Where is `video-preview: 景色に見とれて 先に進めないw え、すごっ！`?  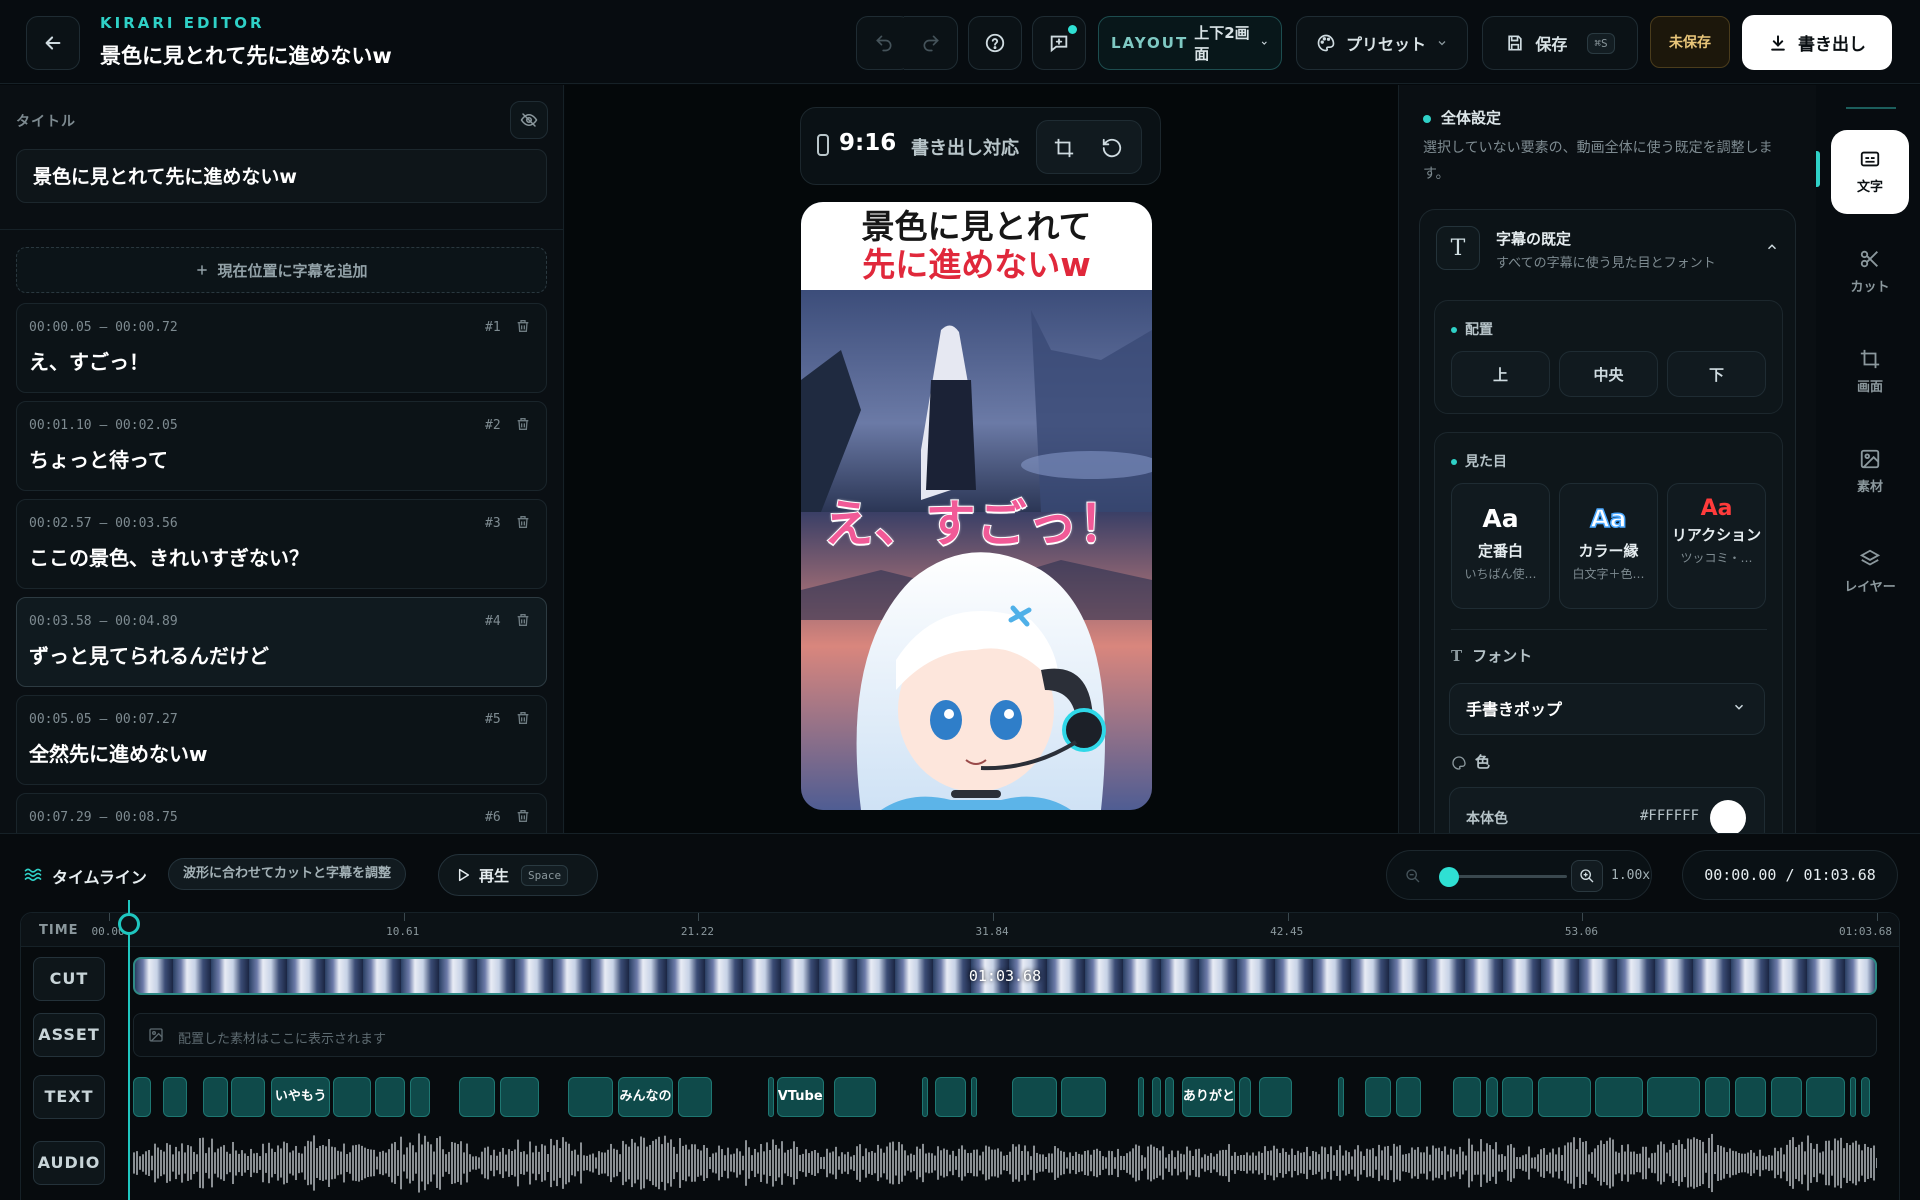
video-preview: 景色に見とれて 先に進めないw え、すごっ！ is located at coordinates (976, 506).